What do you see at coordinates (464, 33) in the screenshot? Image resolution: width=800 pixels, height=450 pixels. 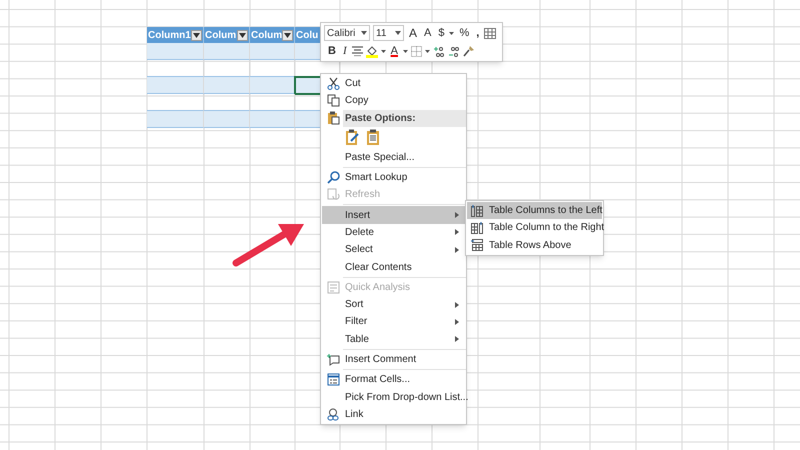 I see `toolbar-button: %` at bounding box center [464, 33].